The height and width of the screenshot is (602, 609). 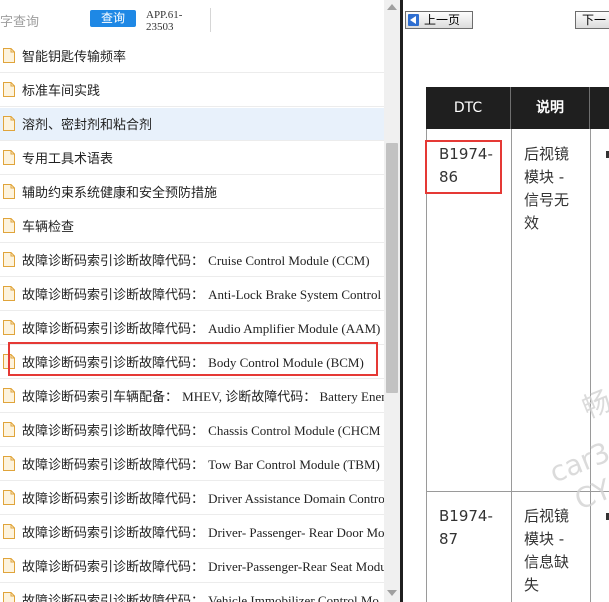 What do you see at coordinates (48, 227) in the screenshot?
I see `nav-item-label: 车辆检查` at bounding box center [48, 227].